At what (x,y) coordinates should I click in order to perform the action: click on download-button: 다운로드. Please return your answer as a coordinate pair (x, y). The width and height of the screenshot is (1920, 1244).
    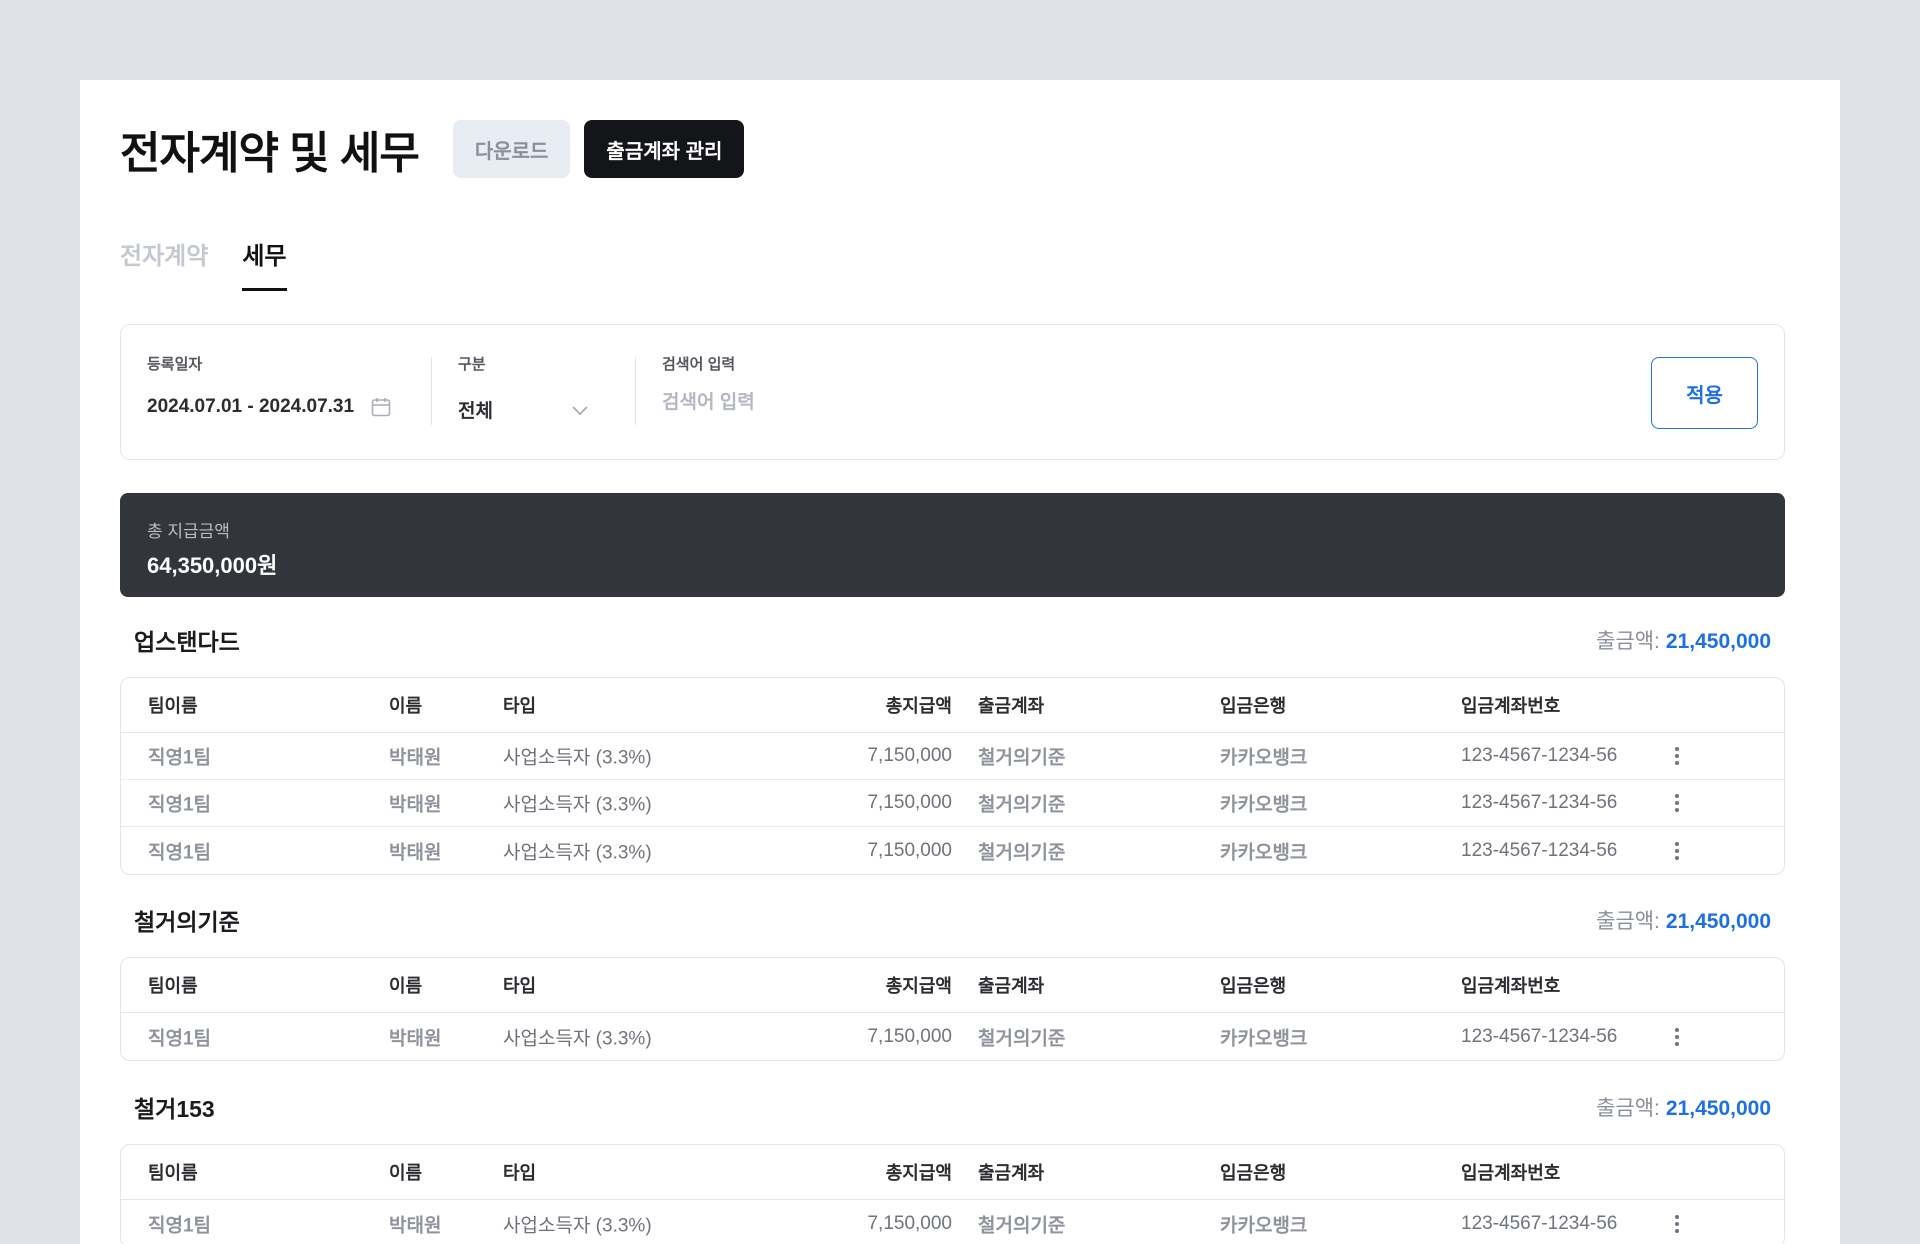
    Looking at the image, I should click on (511, 149).